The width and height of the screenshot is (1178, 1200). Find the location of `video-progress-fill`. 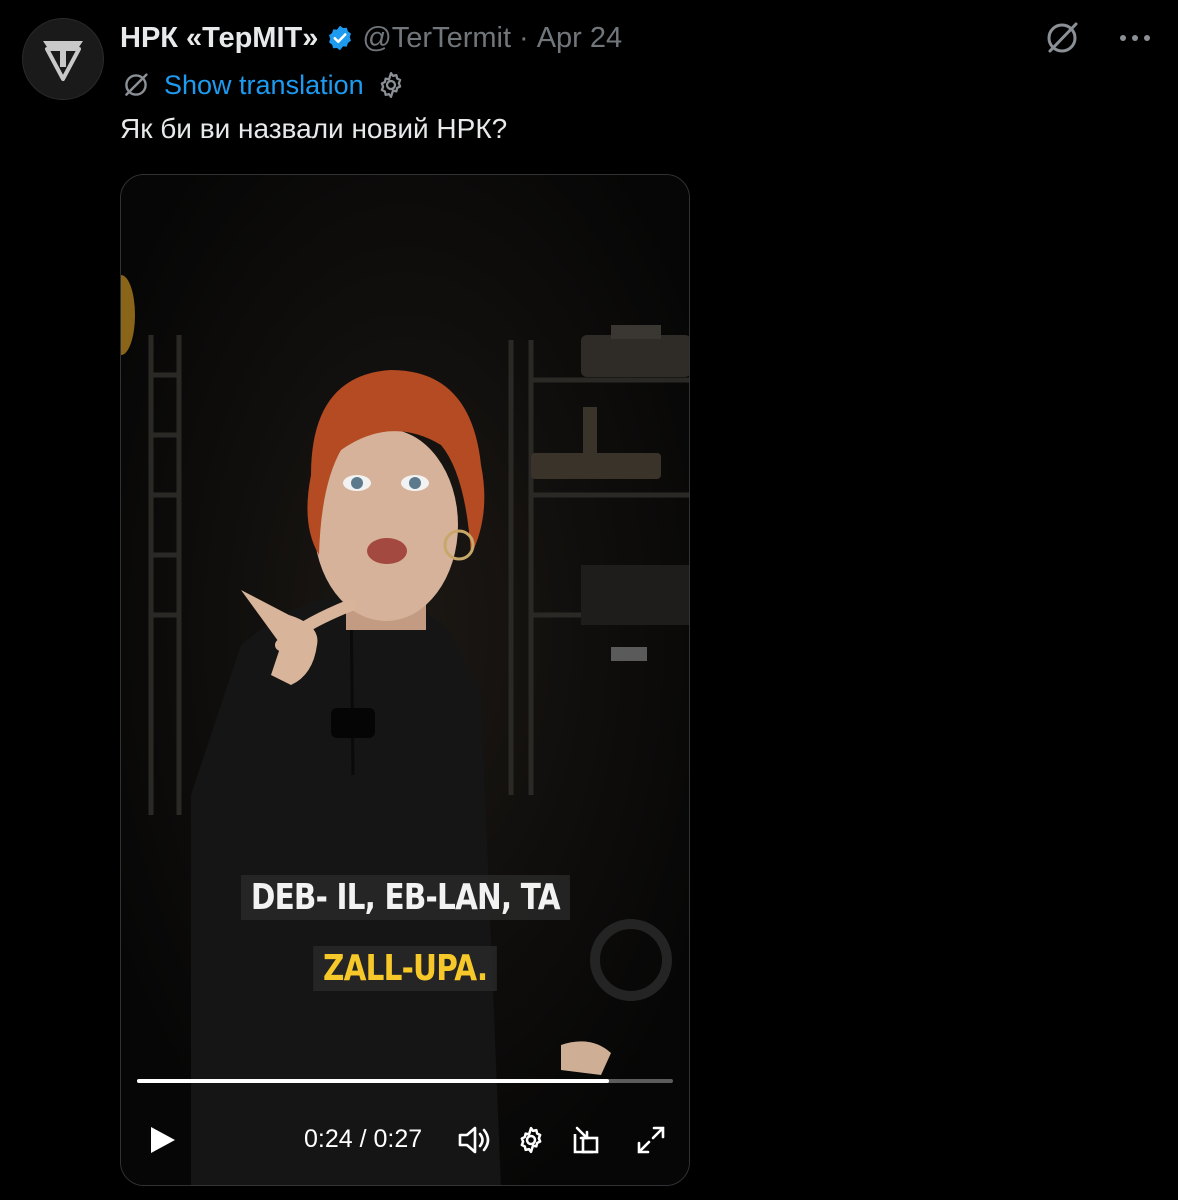

video-progress-fill is located at coordinates (373, 1081).